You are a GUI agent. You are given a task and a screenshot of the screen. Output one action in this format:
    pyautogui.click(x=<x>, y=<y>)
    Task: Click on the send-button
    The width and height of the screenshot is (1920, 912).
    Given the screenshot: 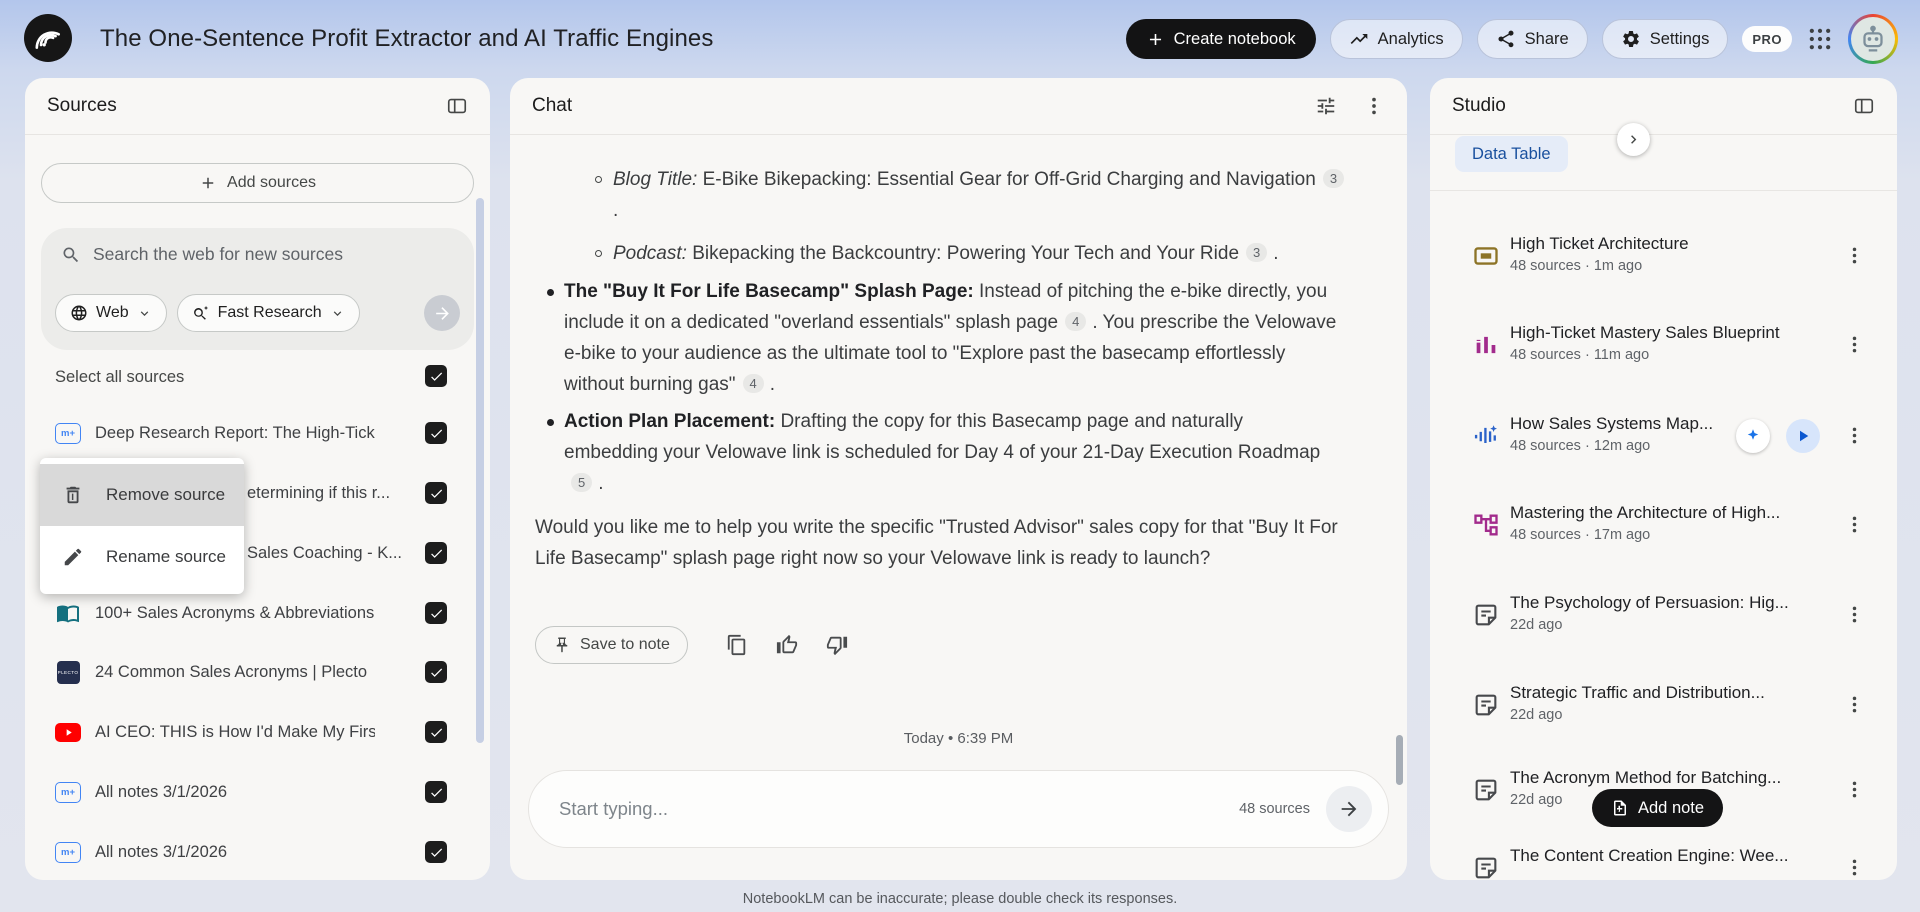 What is the action you would take?
    pyautogui.click(x=1349, y=809)
    